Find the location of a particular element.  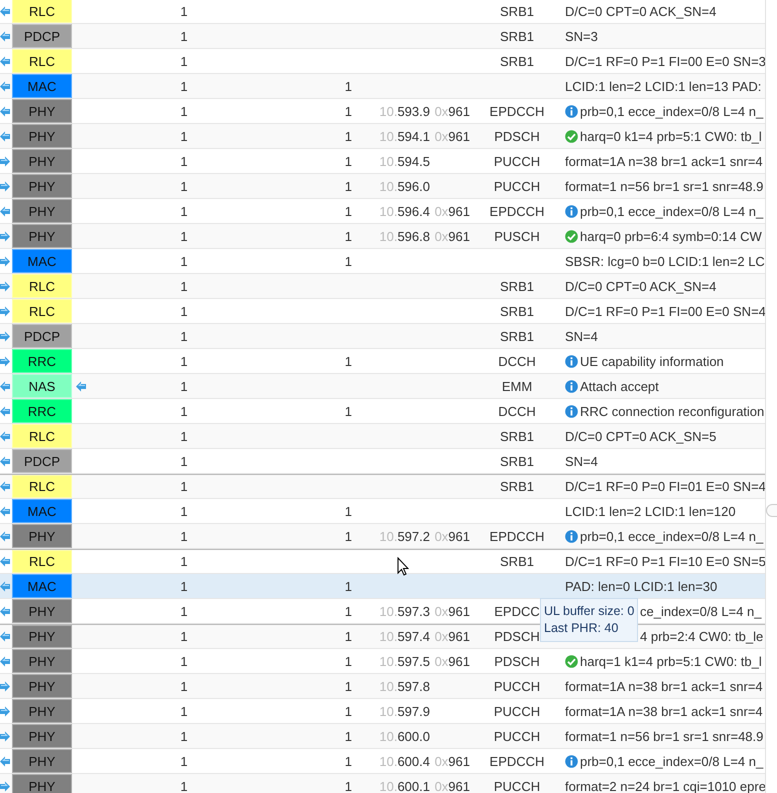

message-cell: RRC connection reconfiguration is located at coordinates (672, 411).